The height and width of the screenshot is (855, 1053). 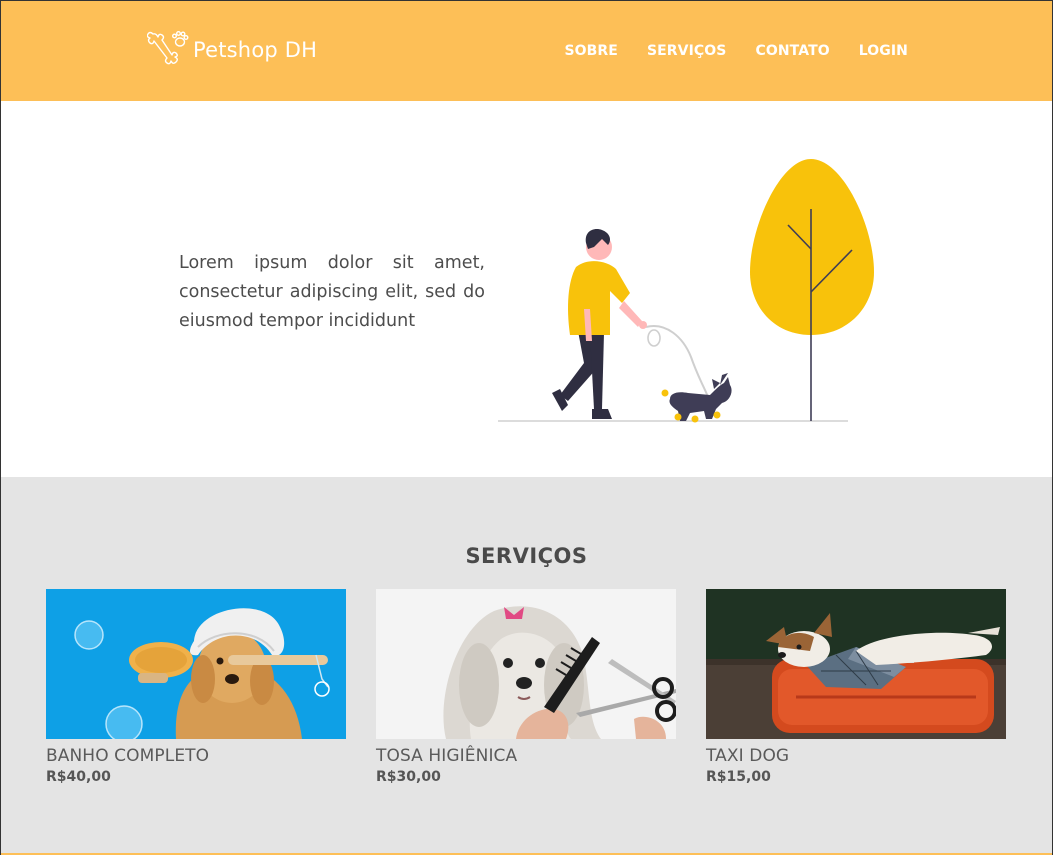 I want to click on service-card: TAXI DOG R$15,00, so click(x=856, y=687).